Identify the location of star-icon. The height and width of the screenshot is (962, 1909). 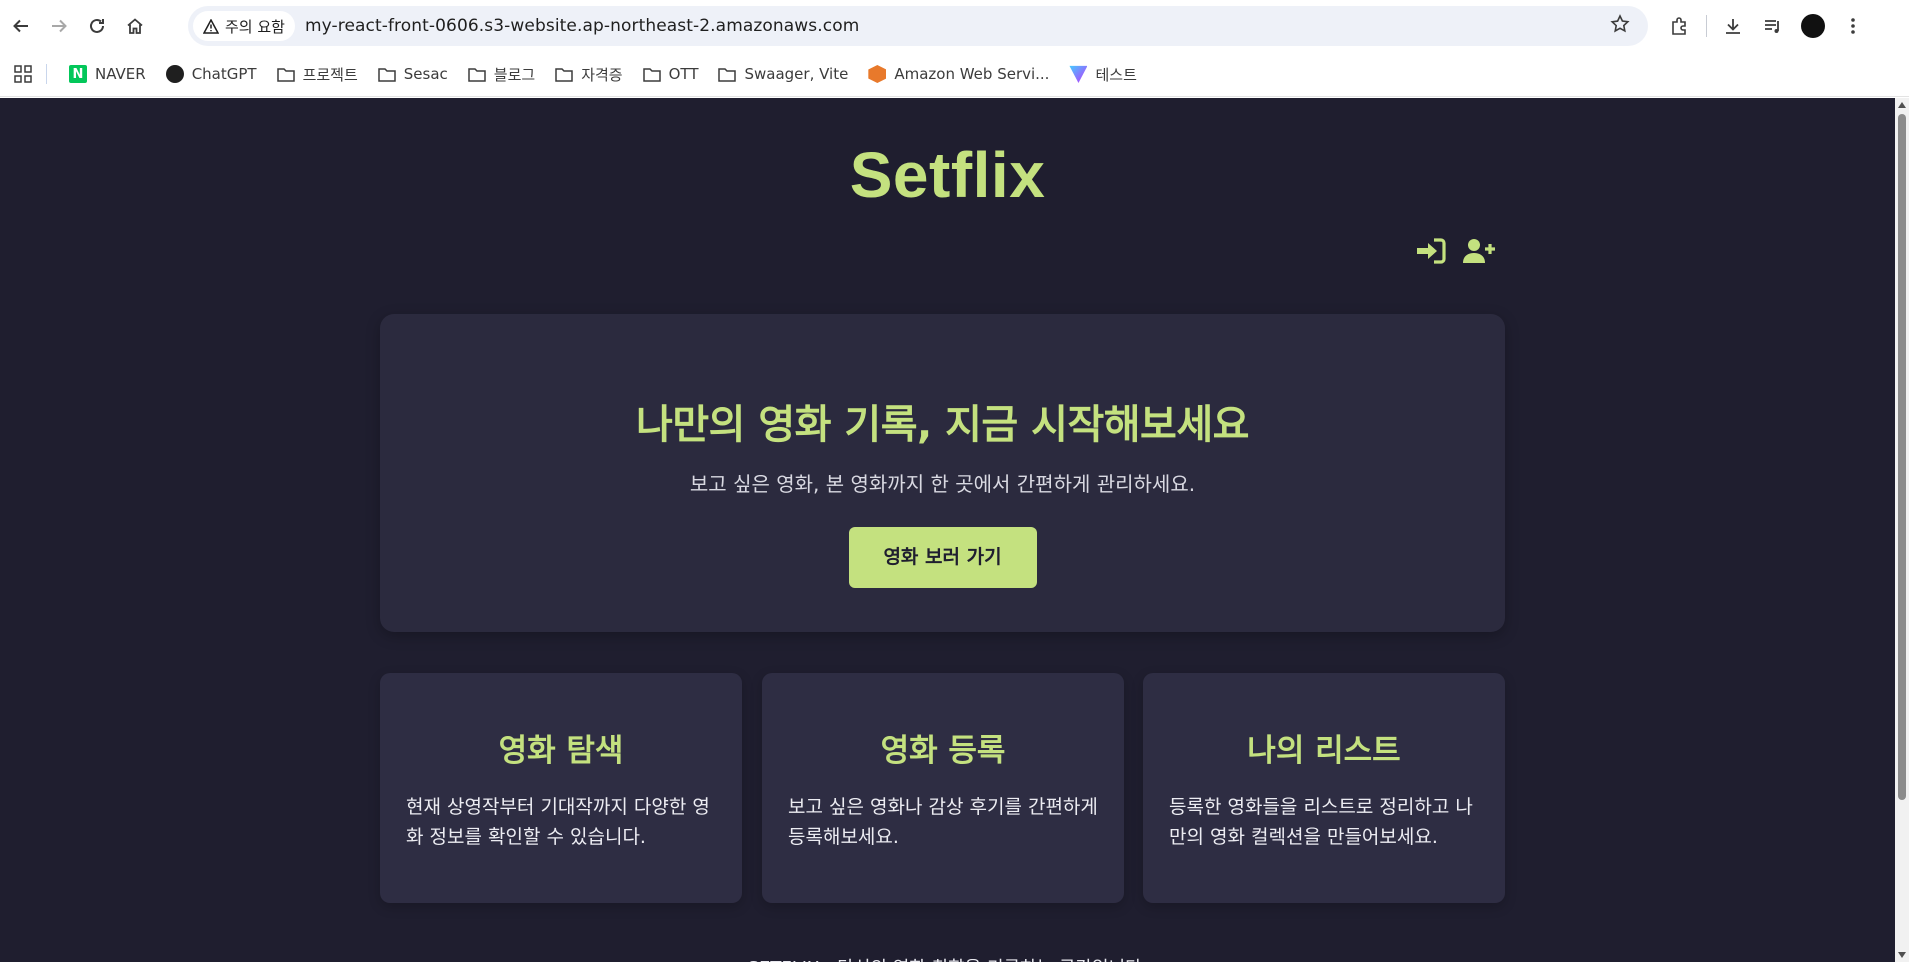
(1620, 23).